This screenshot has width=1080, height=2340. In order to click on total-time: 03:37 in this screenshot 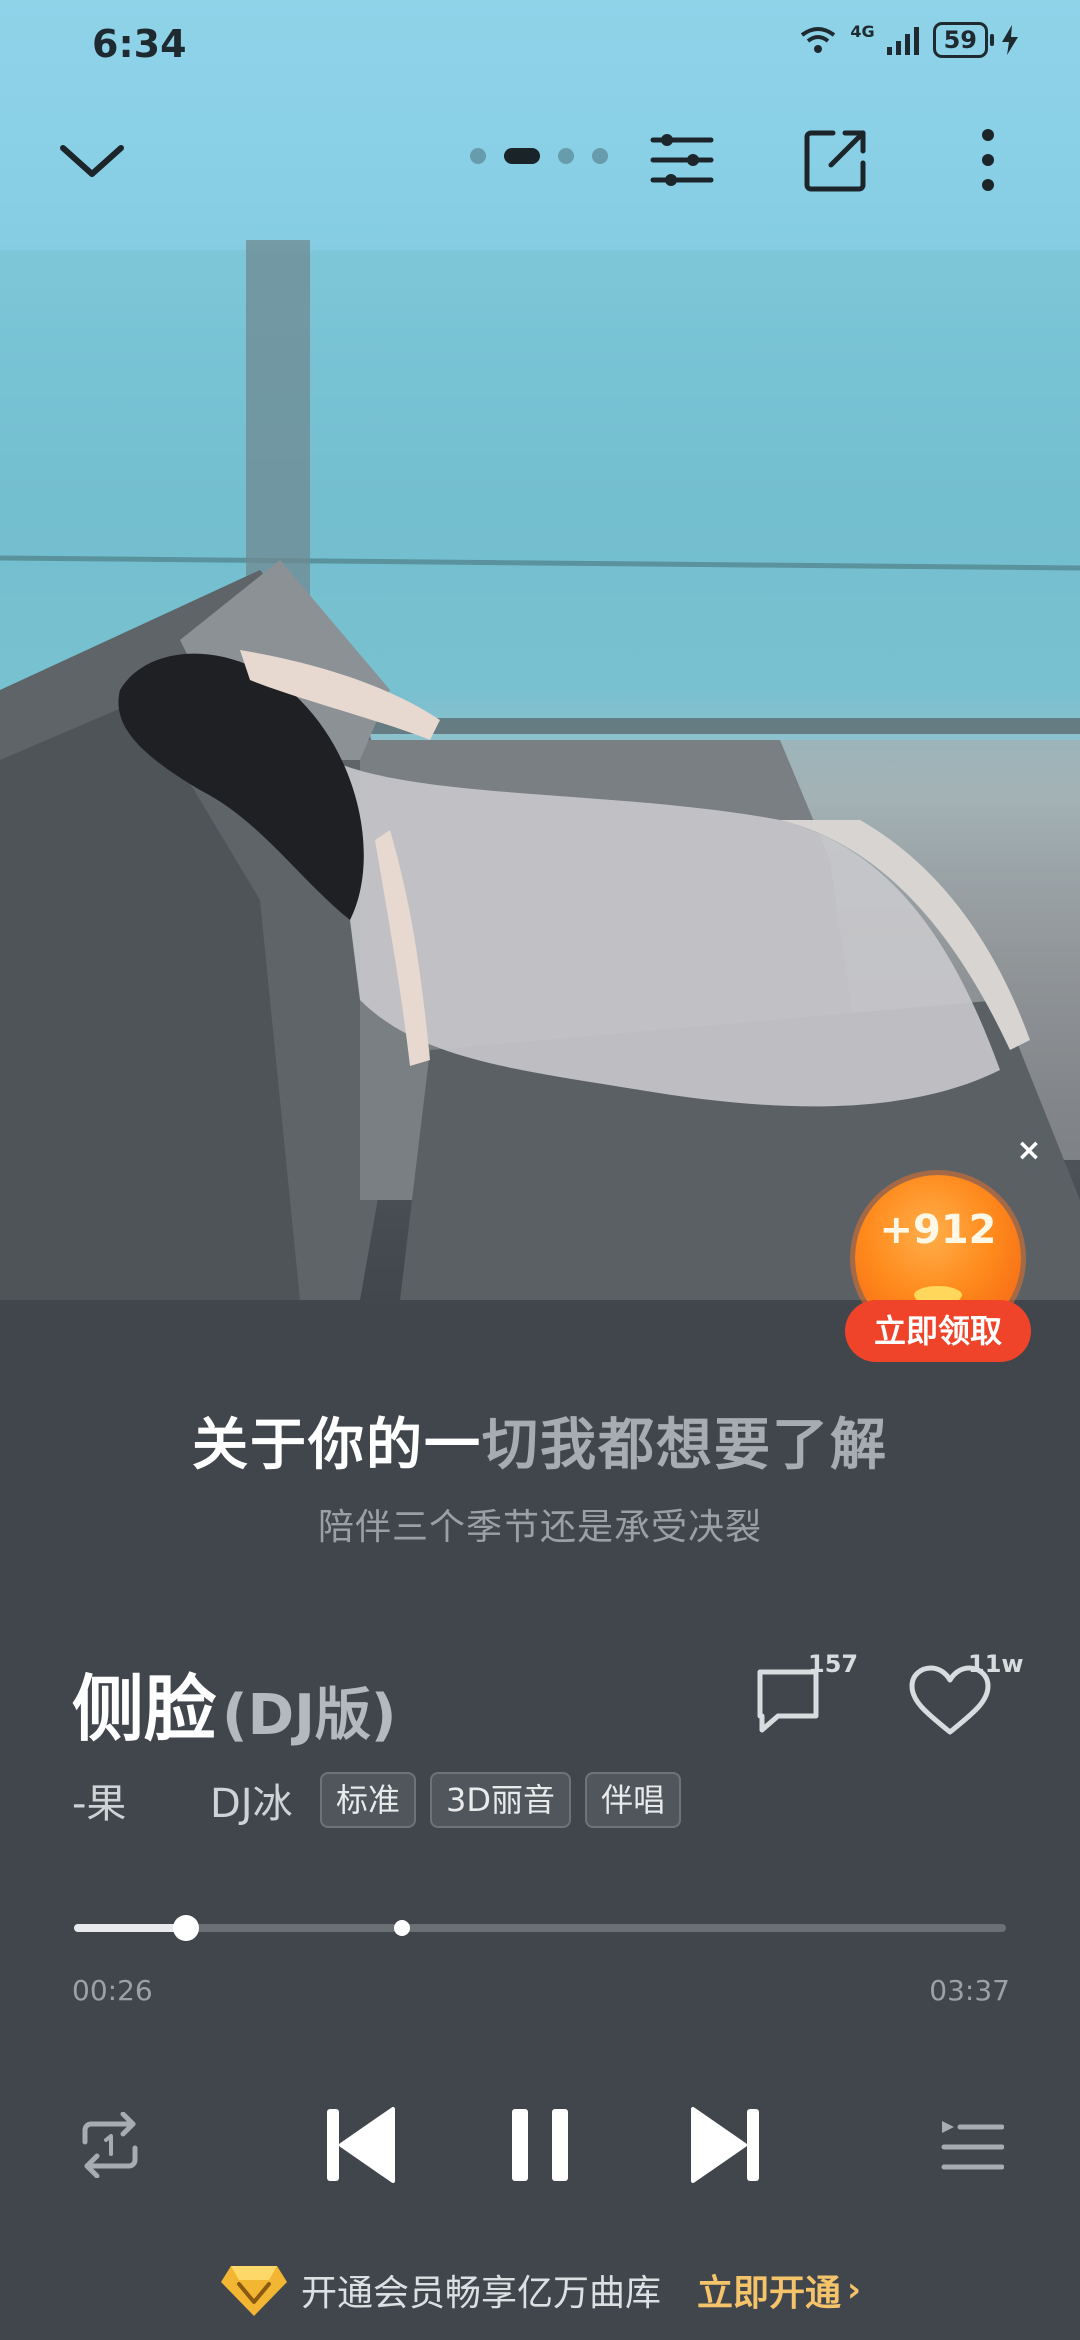, I will do `click(969, 1990)`.